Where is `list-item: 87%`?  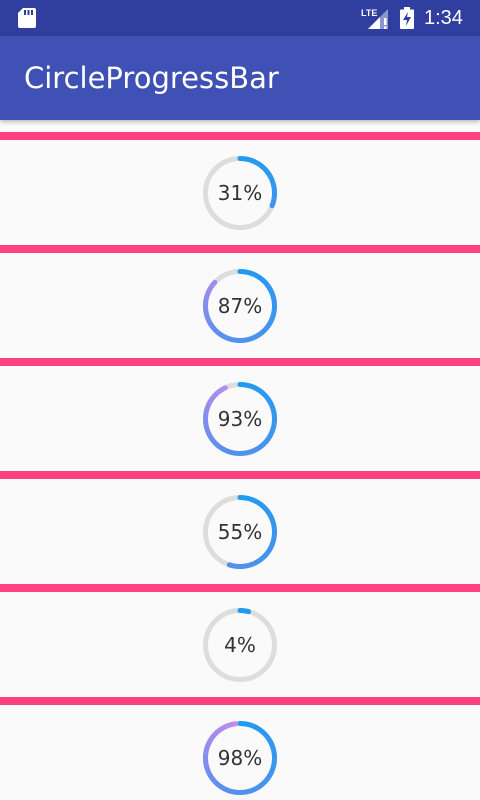 list-item: 87% is located at coordinates (240, 305).